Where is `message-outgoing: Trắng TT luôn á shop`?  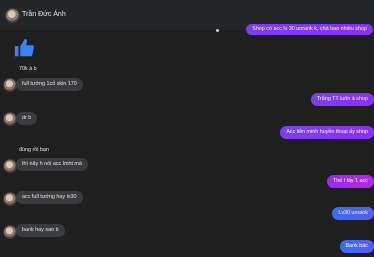
message-outgoing: Trắng TT luôn á shop is located at coordinates (342, 99).